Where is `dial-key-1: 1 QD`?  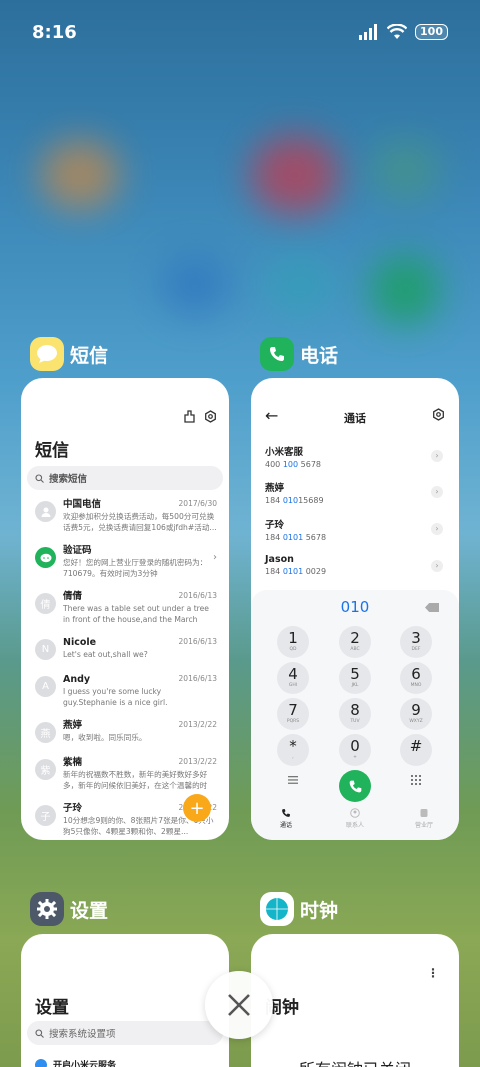
dial-key-1: 1 QD is located at coordinates (293, 642).